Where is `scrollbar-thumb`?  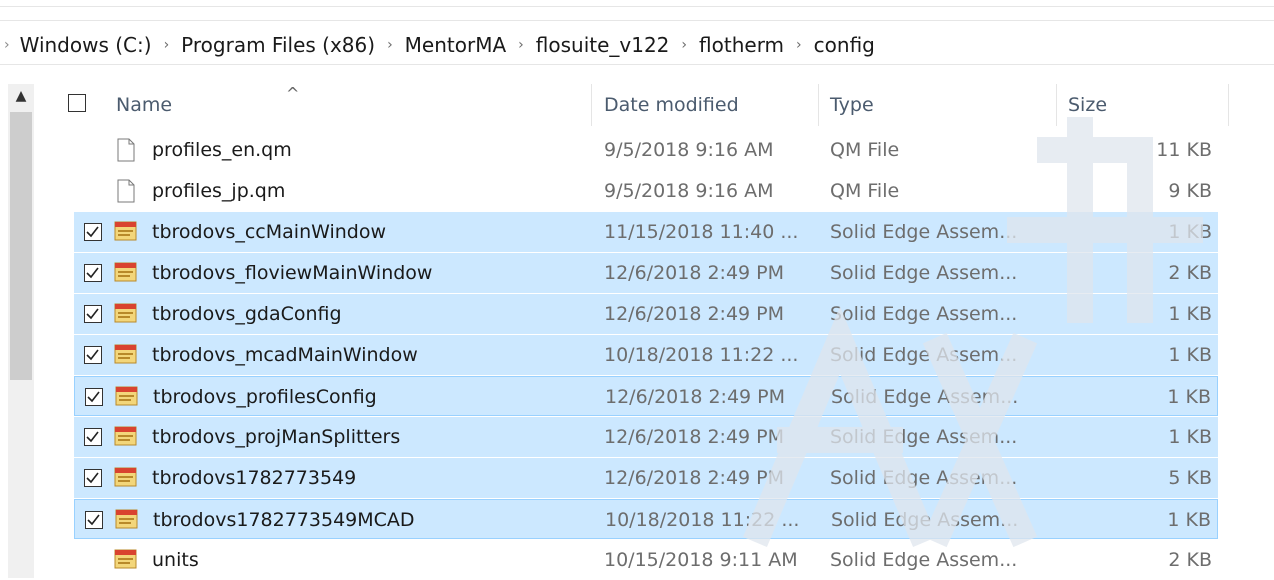 scrollbar-thumb is located at coordinates (21, 246).